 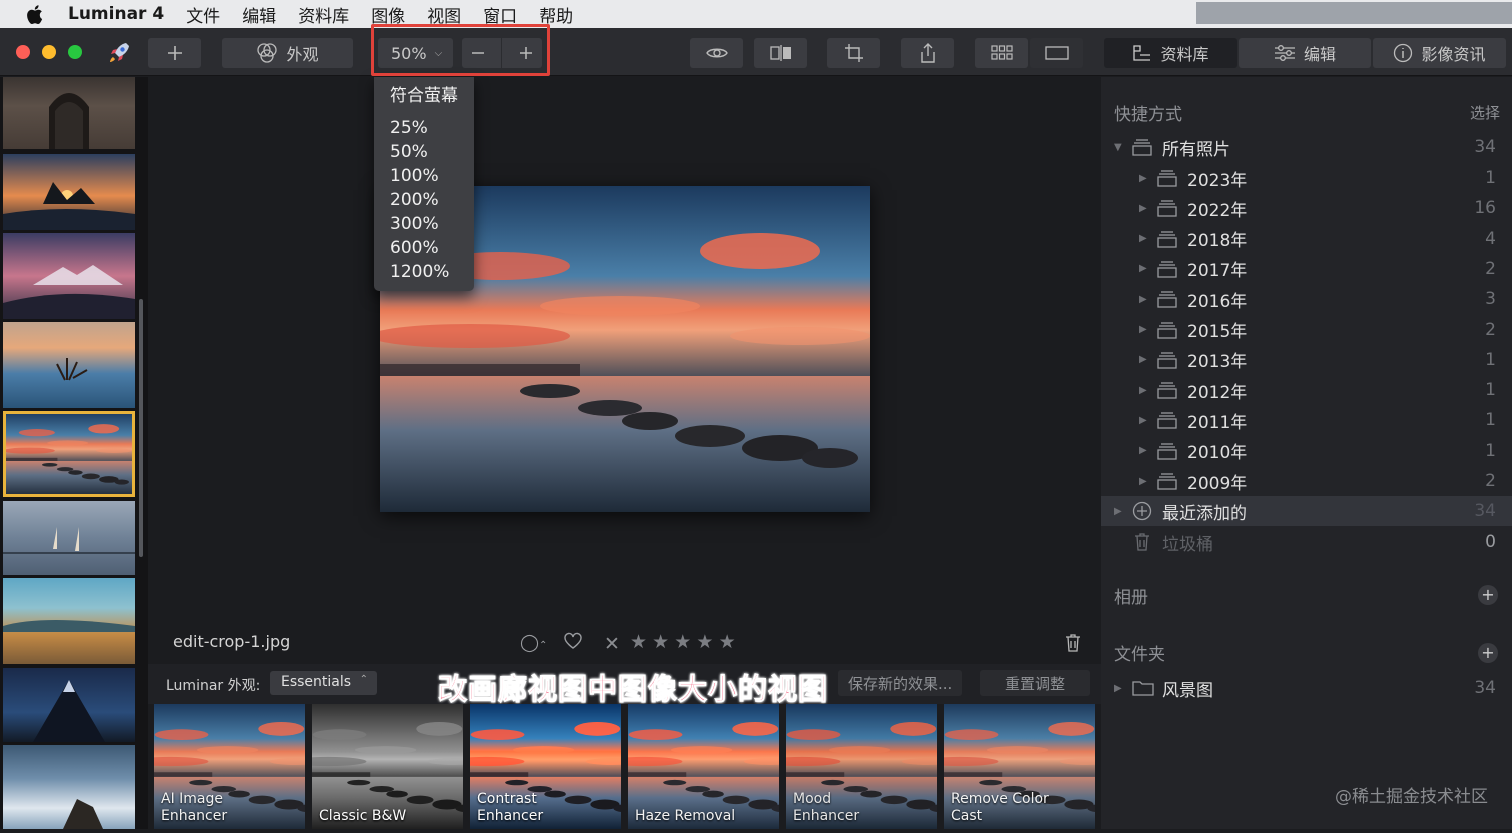 What do you see at coordinates (545, 766) in the screenshot?
I see `preset-contrast-enhancer: Contrast Enhancer` at bounding box center [545, 766].